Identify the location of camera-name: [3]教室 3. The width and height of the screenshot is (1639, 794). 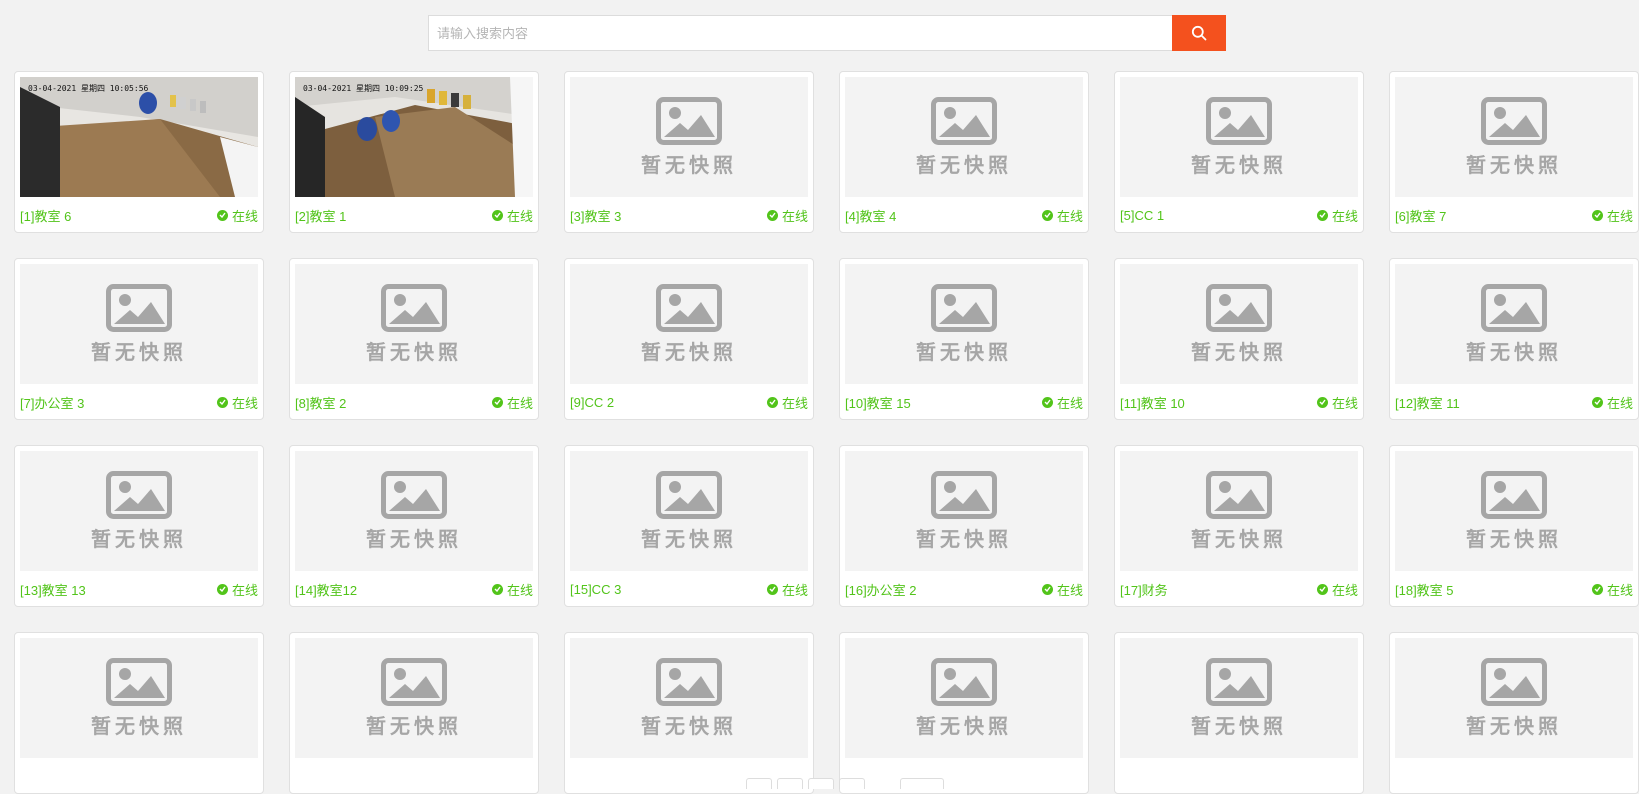
(596, 216).